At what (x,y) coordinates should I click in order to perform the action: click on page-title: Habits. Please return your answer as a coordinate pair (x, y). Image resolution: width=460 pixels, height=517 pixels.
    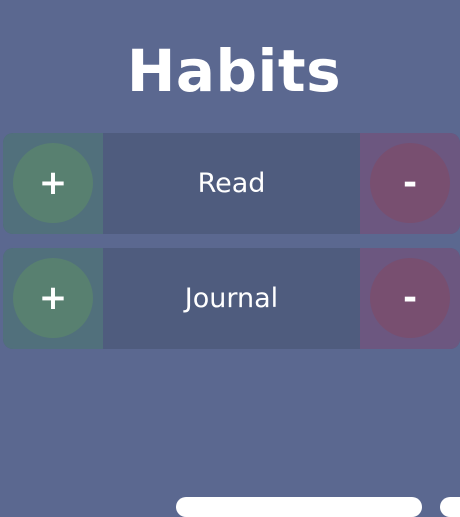
    Looking at the image, I should click on (234, 71).